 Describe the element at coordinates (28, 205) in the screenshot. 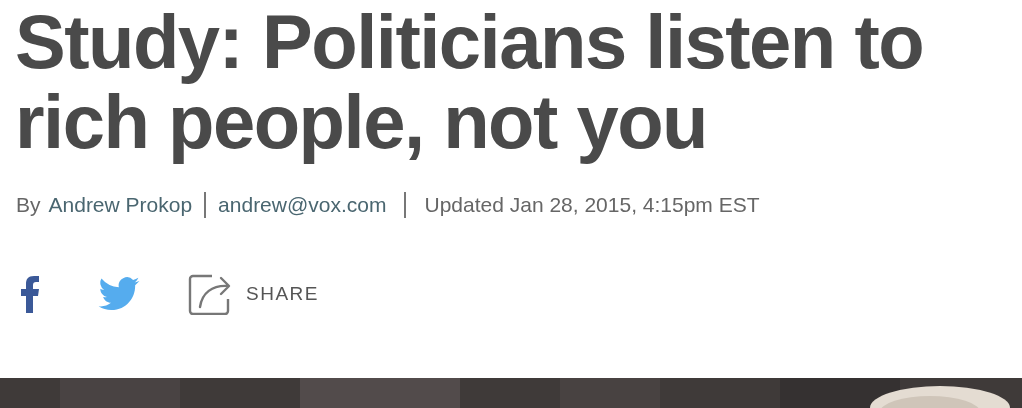

I see `byline-prefix: By` at that location.